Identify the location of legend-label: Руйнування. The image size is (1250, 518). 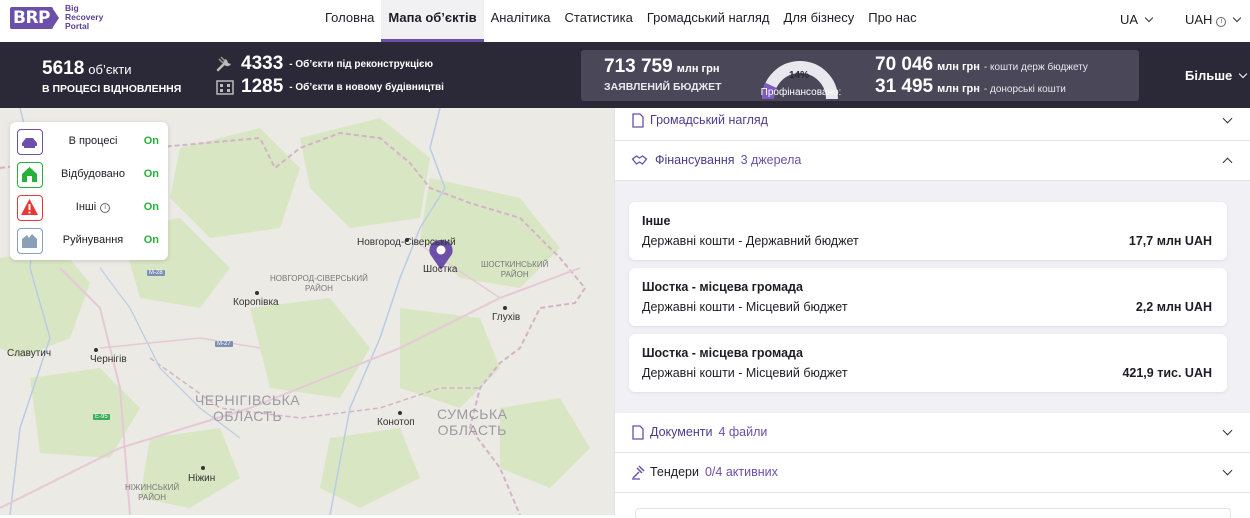
(93, 240).